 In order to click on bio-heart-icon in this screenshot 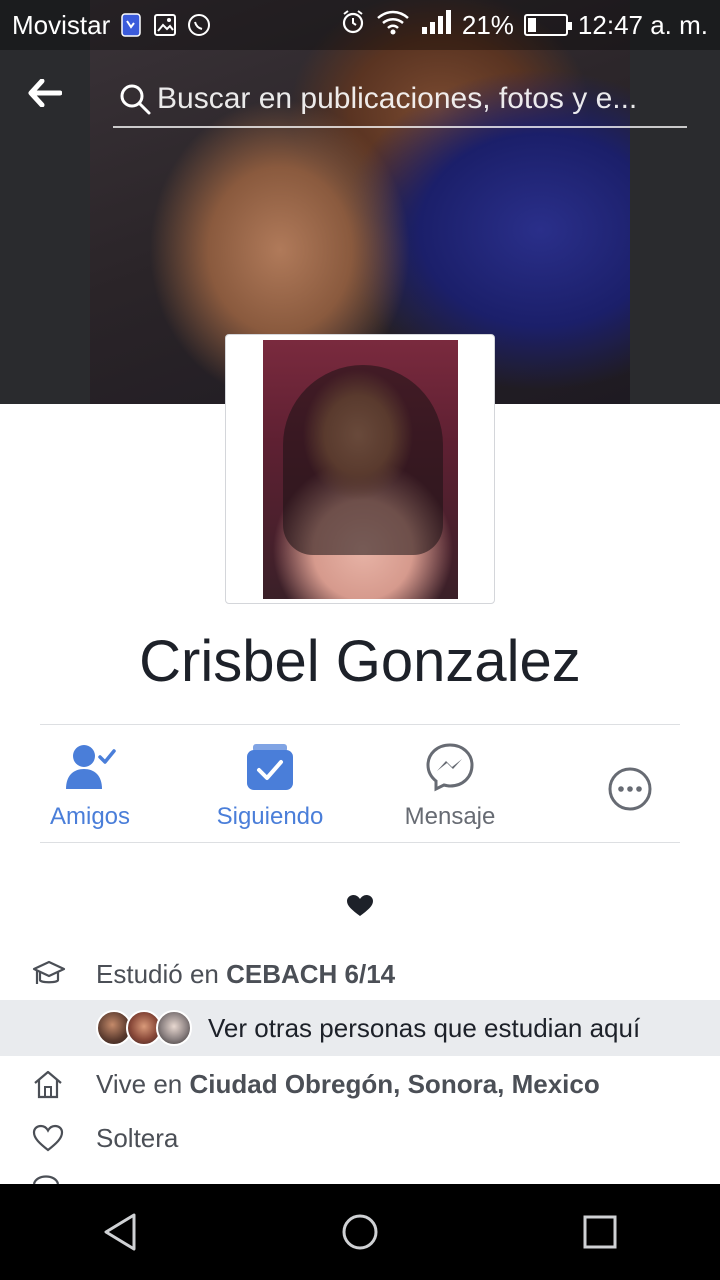, I will do `click(360, 906)`.